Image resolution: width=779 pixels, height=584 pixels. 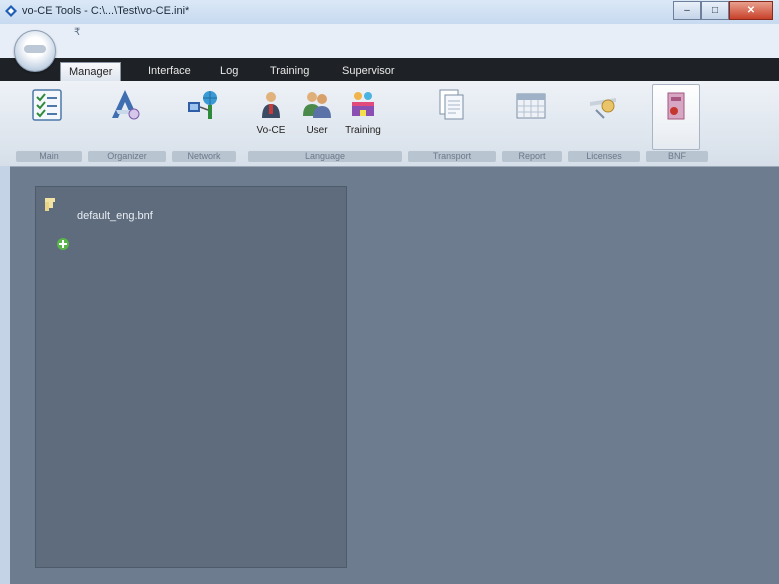 What do you see at coordinates (363, 130) in the screenshot?
I see `training-label: Training` at bounding box center [363, 130].